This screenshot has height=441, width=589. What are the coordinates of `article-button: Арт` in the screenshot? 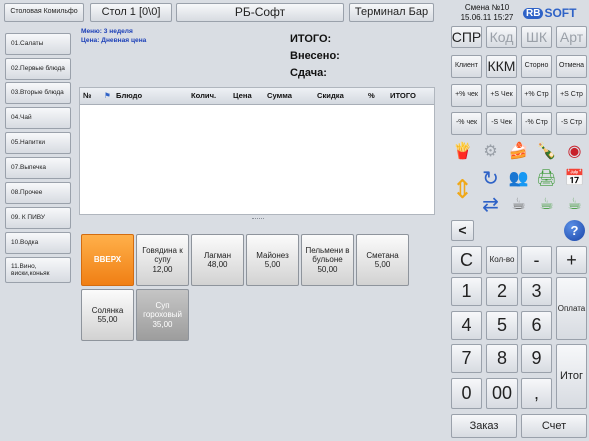 It's located at (571, 37).